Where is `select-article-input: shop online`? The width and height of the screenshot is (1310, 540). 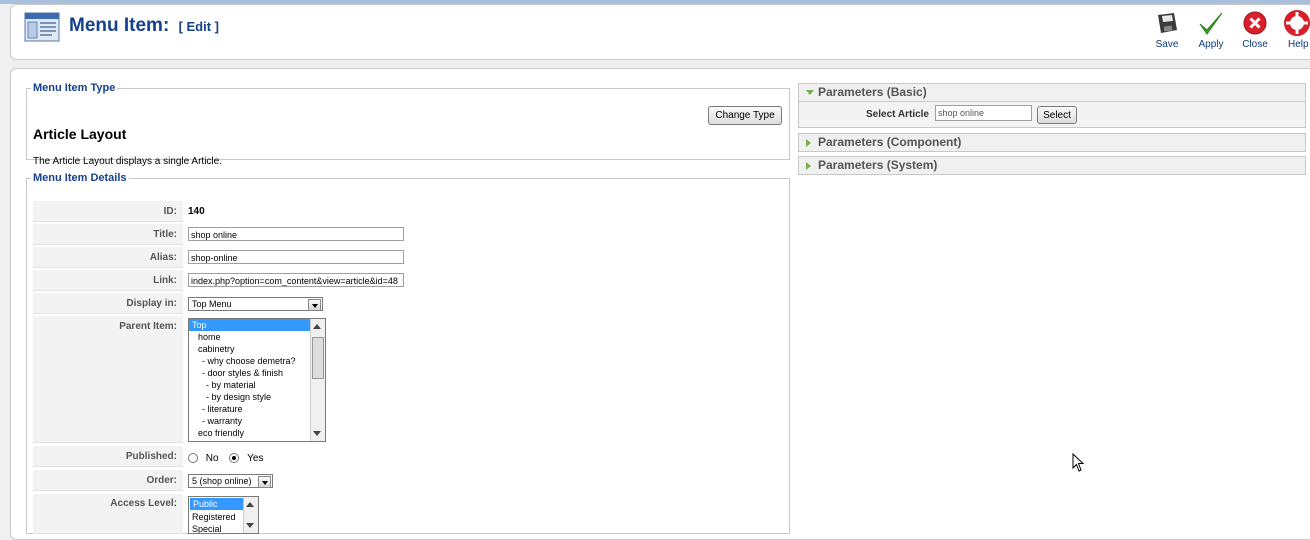
select-article-input: shop online is located at coordinates (983, 113).